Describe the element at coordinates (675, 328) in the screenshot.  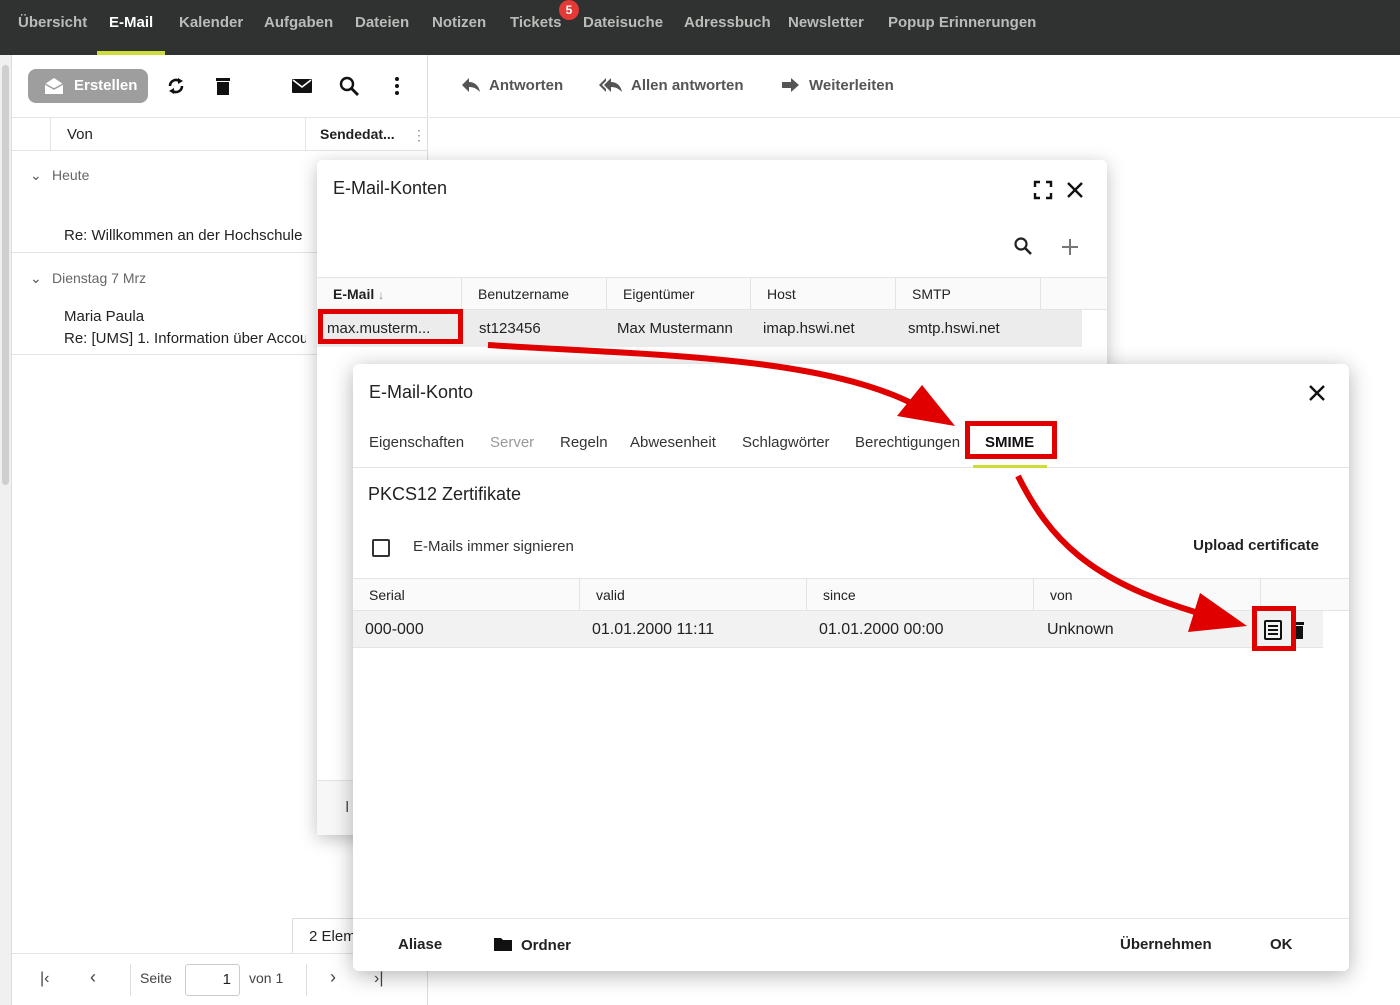
I see `account-owner: Max Mustermann` at that location.